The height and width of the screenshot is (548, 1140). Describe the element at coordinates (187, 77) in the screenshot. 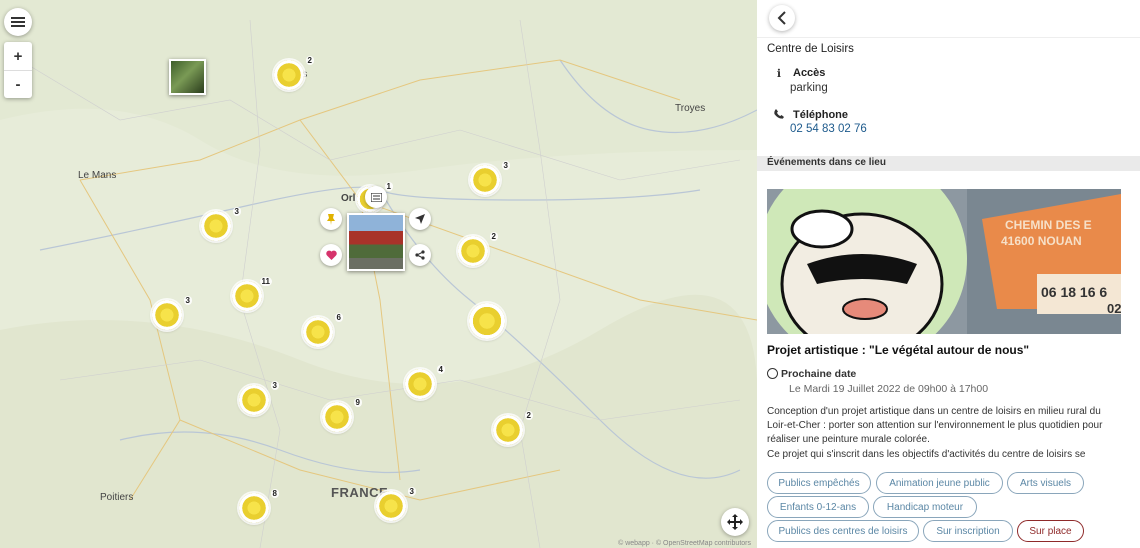

I see `place-photo-marker` at that location.